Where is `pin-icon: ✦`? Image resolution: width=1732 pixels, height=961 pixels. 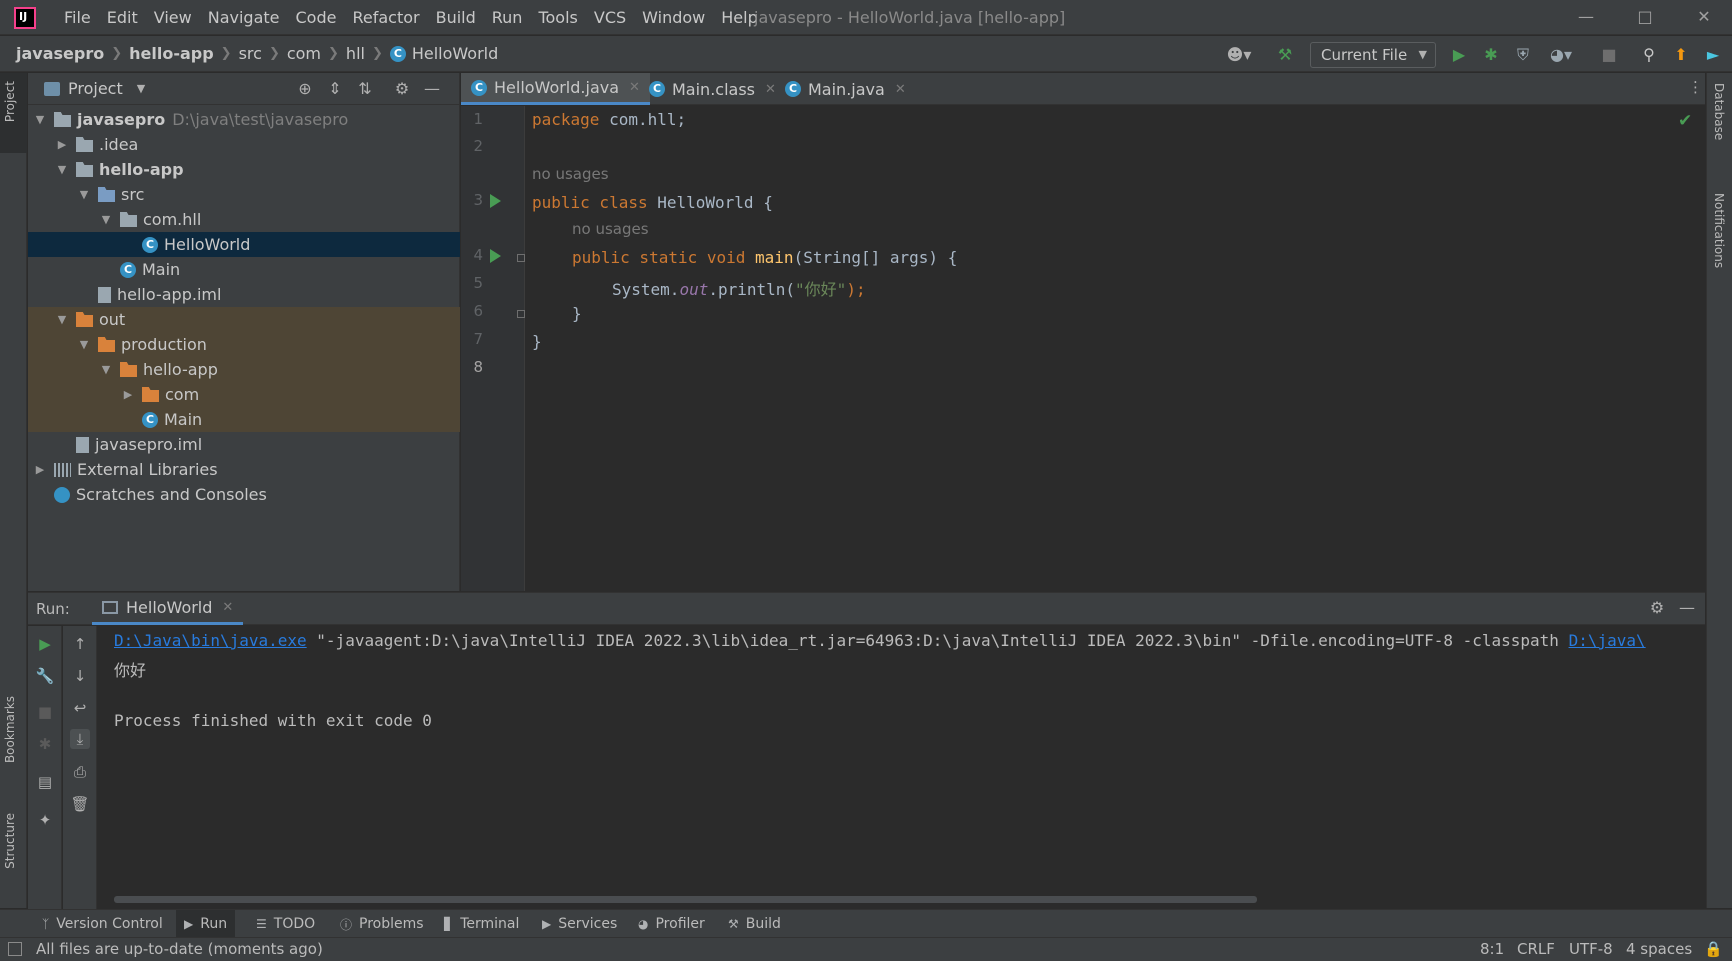
pin-icon: ✦ is located at coordinates (45, 820).